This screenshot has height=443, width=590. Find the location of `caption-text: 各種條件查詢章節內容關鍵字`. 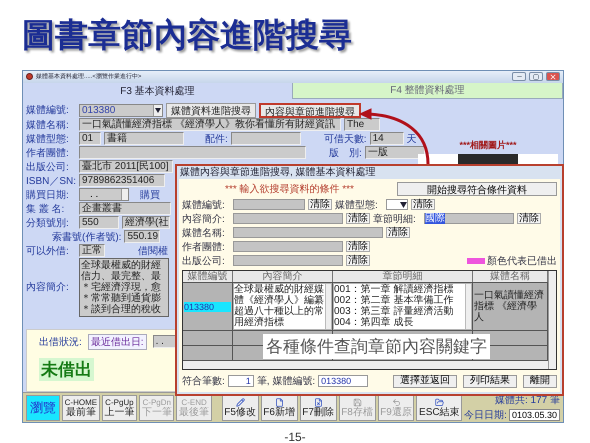

caption-text: 各種條件查詢章節內容關鍵字 is located at coordinates (376, 346).